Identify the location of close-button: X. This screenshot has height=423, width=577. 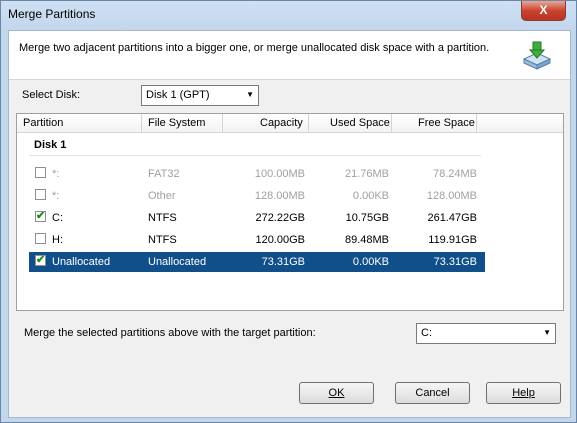
(543, 11).